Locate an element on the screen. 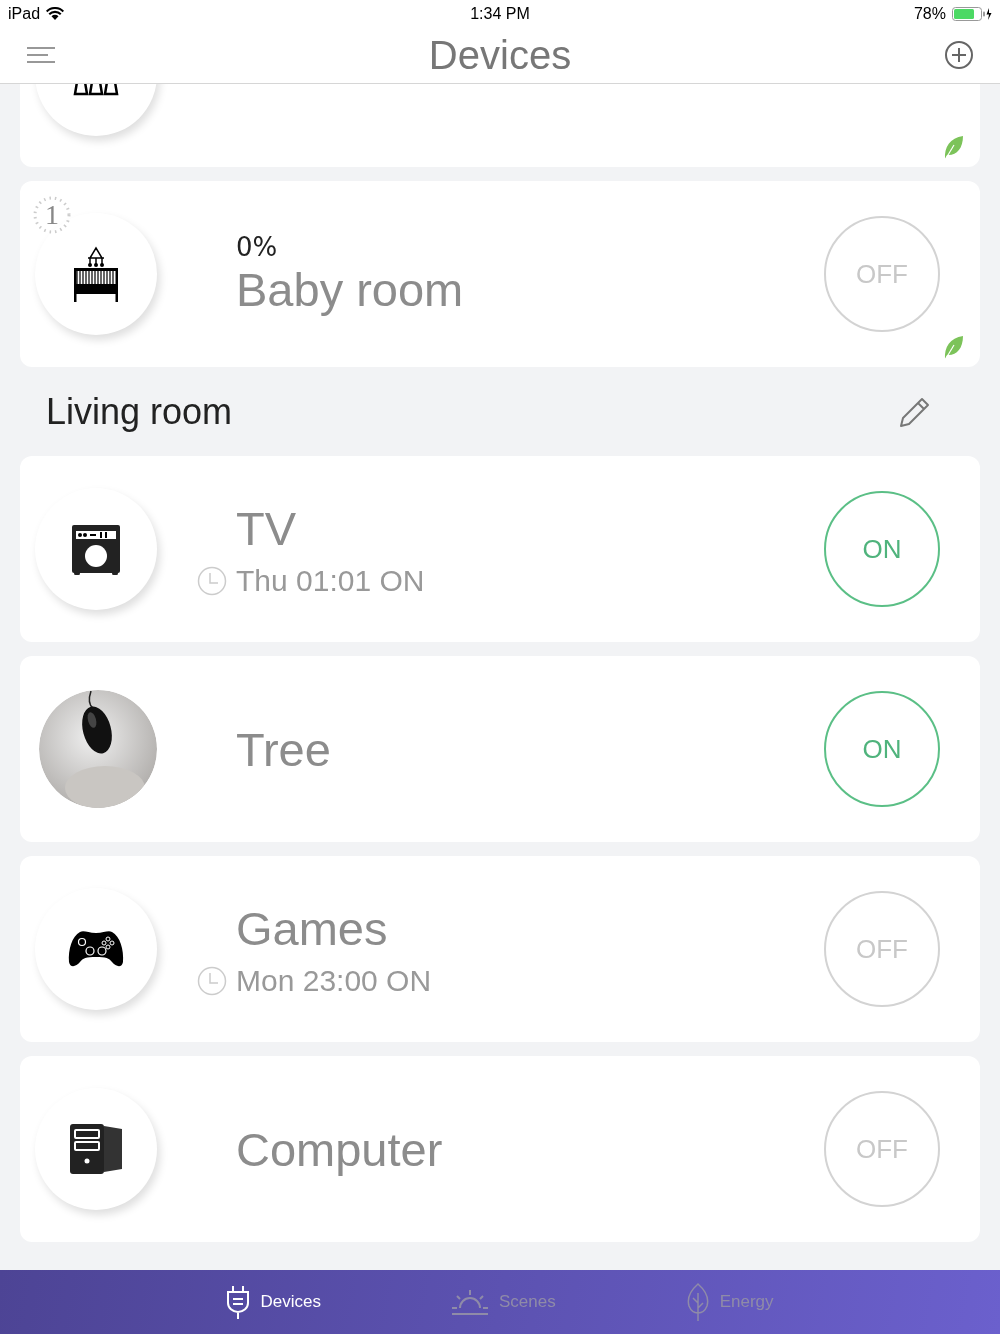 The image size is (1000, 1334). timer-count: 1 is located at coordinates (52, 215).